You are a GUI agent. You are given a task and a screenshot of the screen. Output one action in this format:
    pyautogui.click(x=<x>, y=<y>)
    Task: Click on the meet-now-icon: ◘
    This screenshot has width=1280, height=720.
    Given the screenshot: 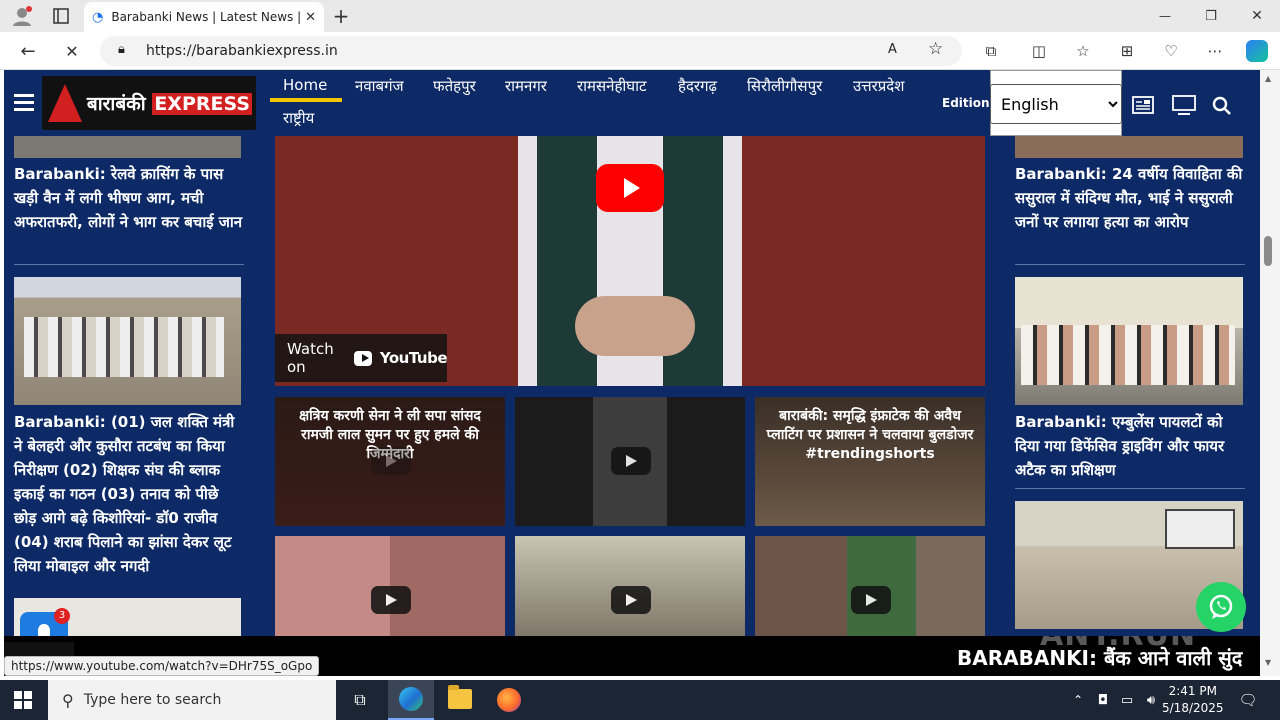 What is the action you would take?
    pyautogui.click(x=1103, y=700)
    